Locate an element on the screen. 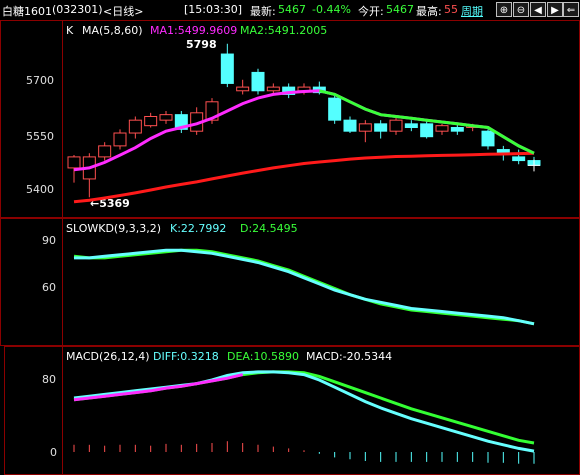 This screenshot has height=475, width=580. macd-diff-line is located at coordinates (304, 411).